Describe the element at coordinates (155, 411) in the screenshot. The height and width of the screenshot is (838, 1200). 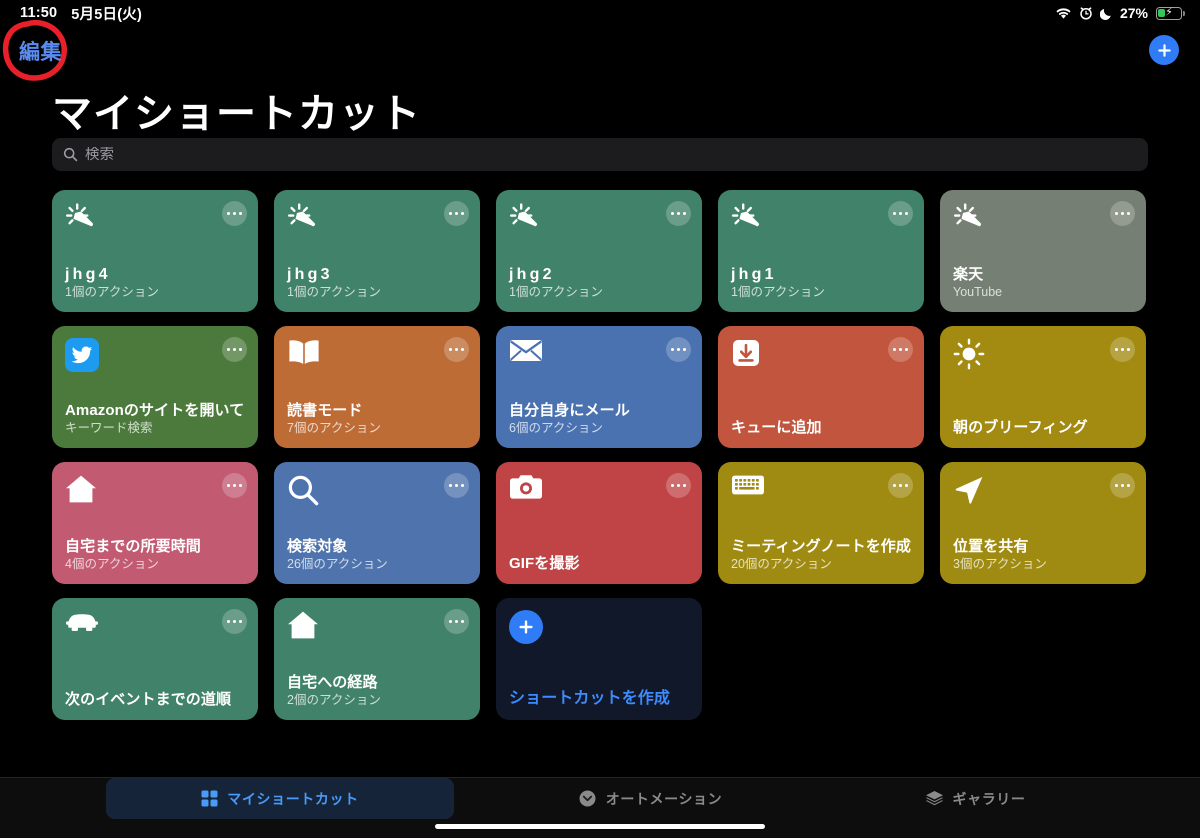
I see `shortcut-card-title: Amazonのサイトを開いて` at that location.